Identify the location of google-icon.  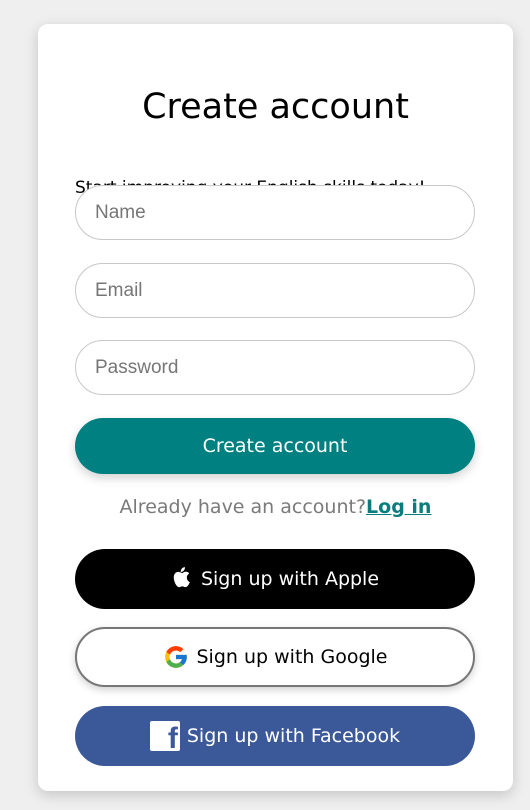
(176, 657).